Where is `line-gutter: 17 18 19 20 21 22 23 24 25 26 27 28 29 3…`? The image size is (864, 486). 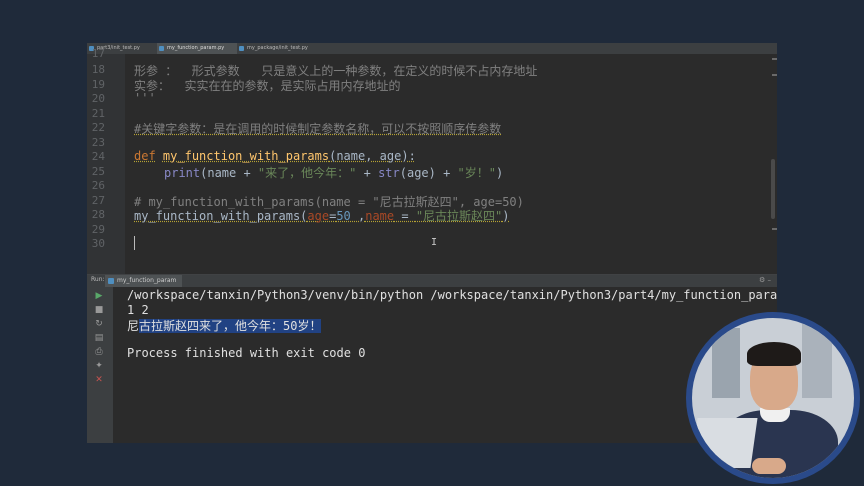
line-gutter: 17 18 19 20 21 22 23 24 25 26 27 28 29 3… is located at coordinates (106, 160).